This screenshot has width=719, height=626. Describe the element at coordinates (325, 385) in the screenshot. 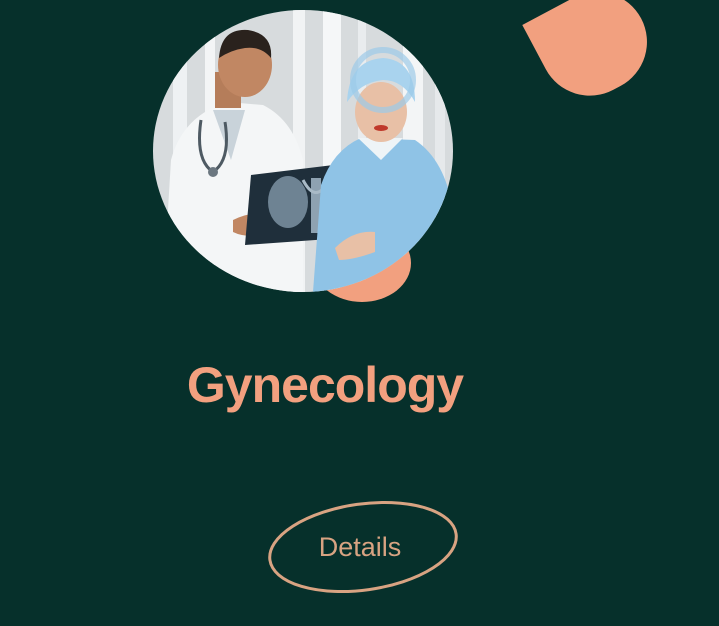

I see `service-title: Gynecology` at that location.